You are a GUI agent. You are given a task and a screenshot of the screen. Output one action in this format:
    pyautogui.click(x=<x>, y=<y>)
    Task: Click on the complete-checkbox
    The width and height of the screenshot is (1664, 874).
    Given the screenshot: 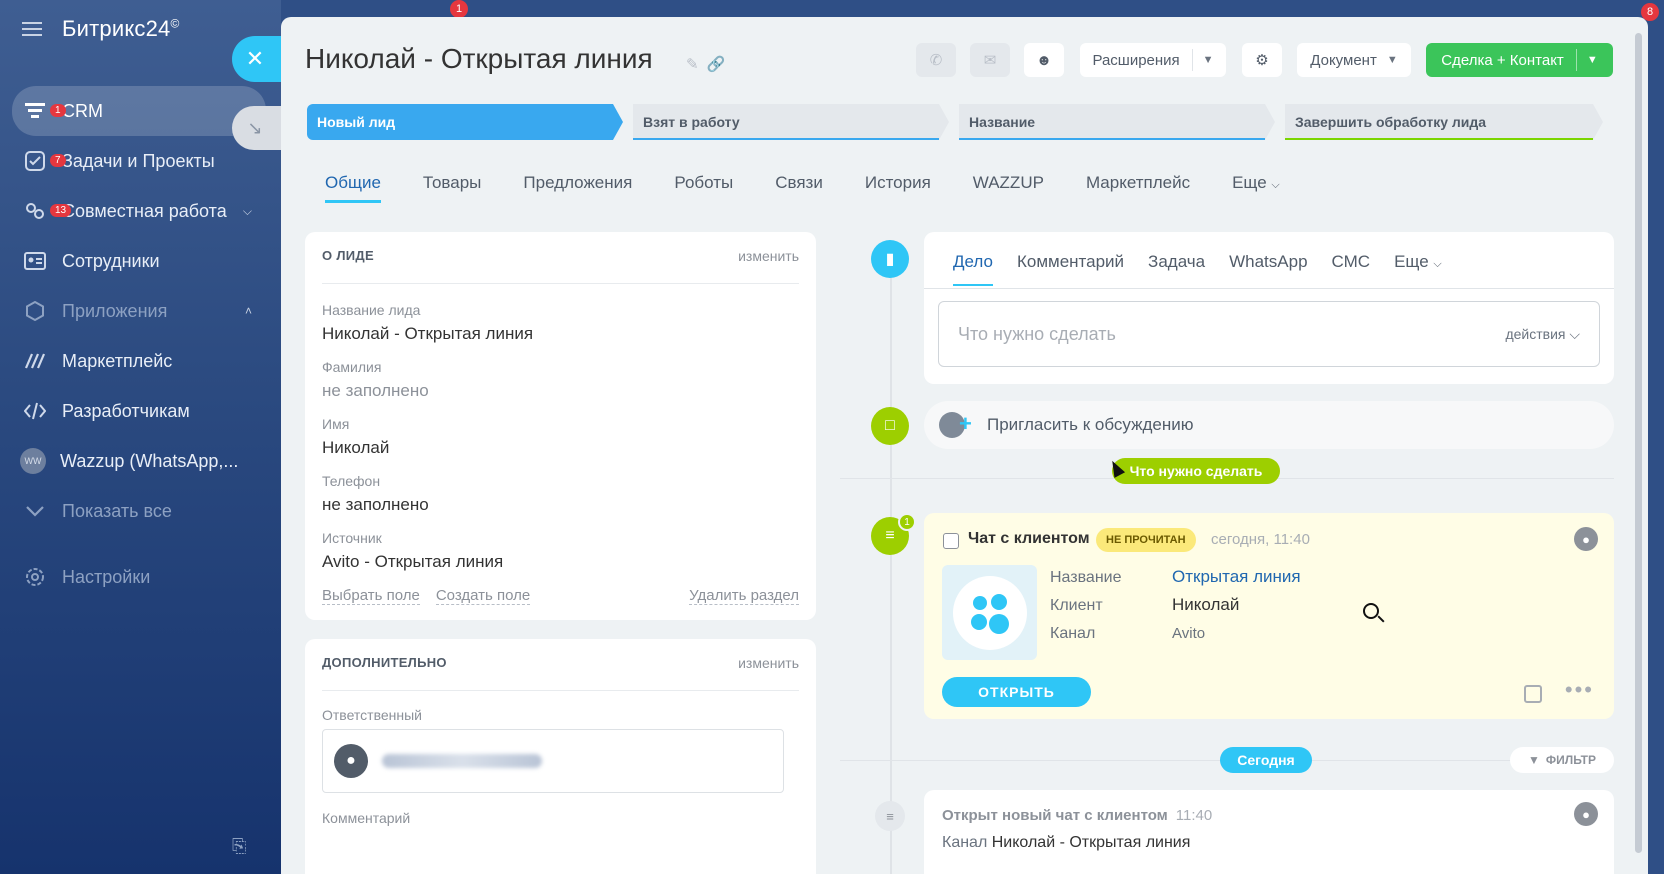 What is the action you would take?
    pyautogui.click(x=951, y=541)
    